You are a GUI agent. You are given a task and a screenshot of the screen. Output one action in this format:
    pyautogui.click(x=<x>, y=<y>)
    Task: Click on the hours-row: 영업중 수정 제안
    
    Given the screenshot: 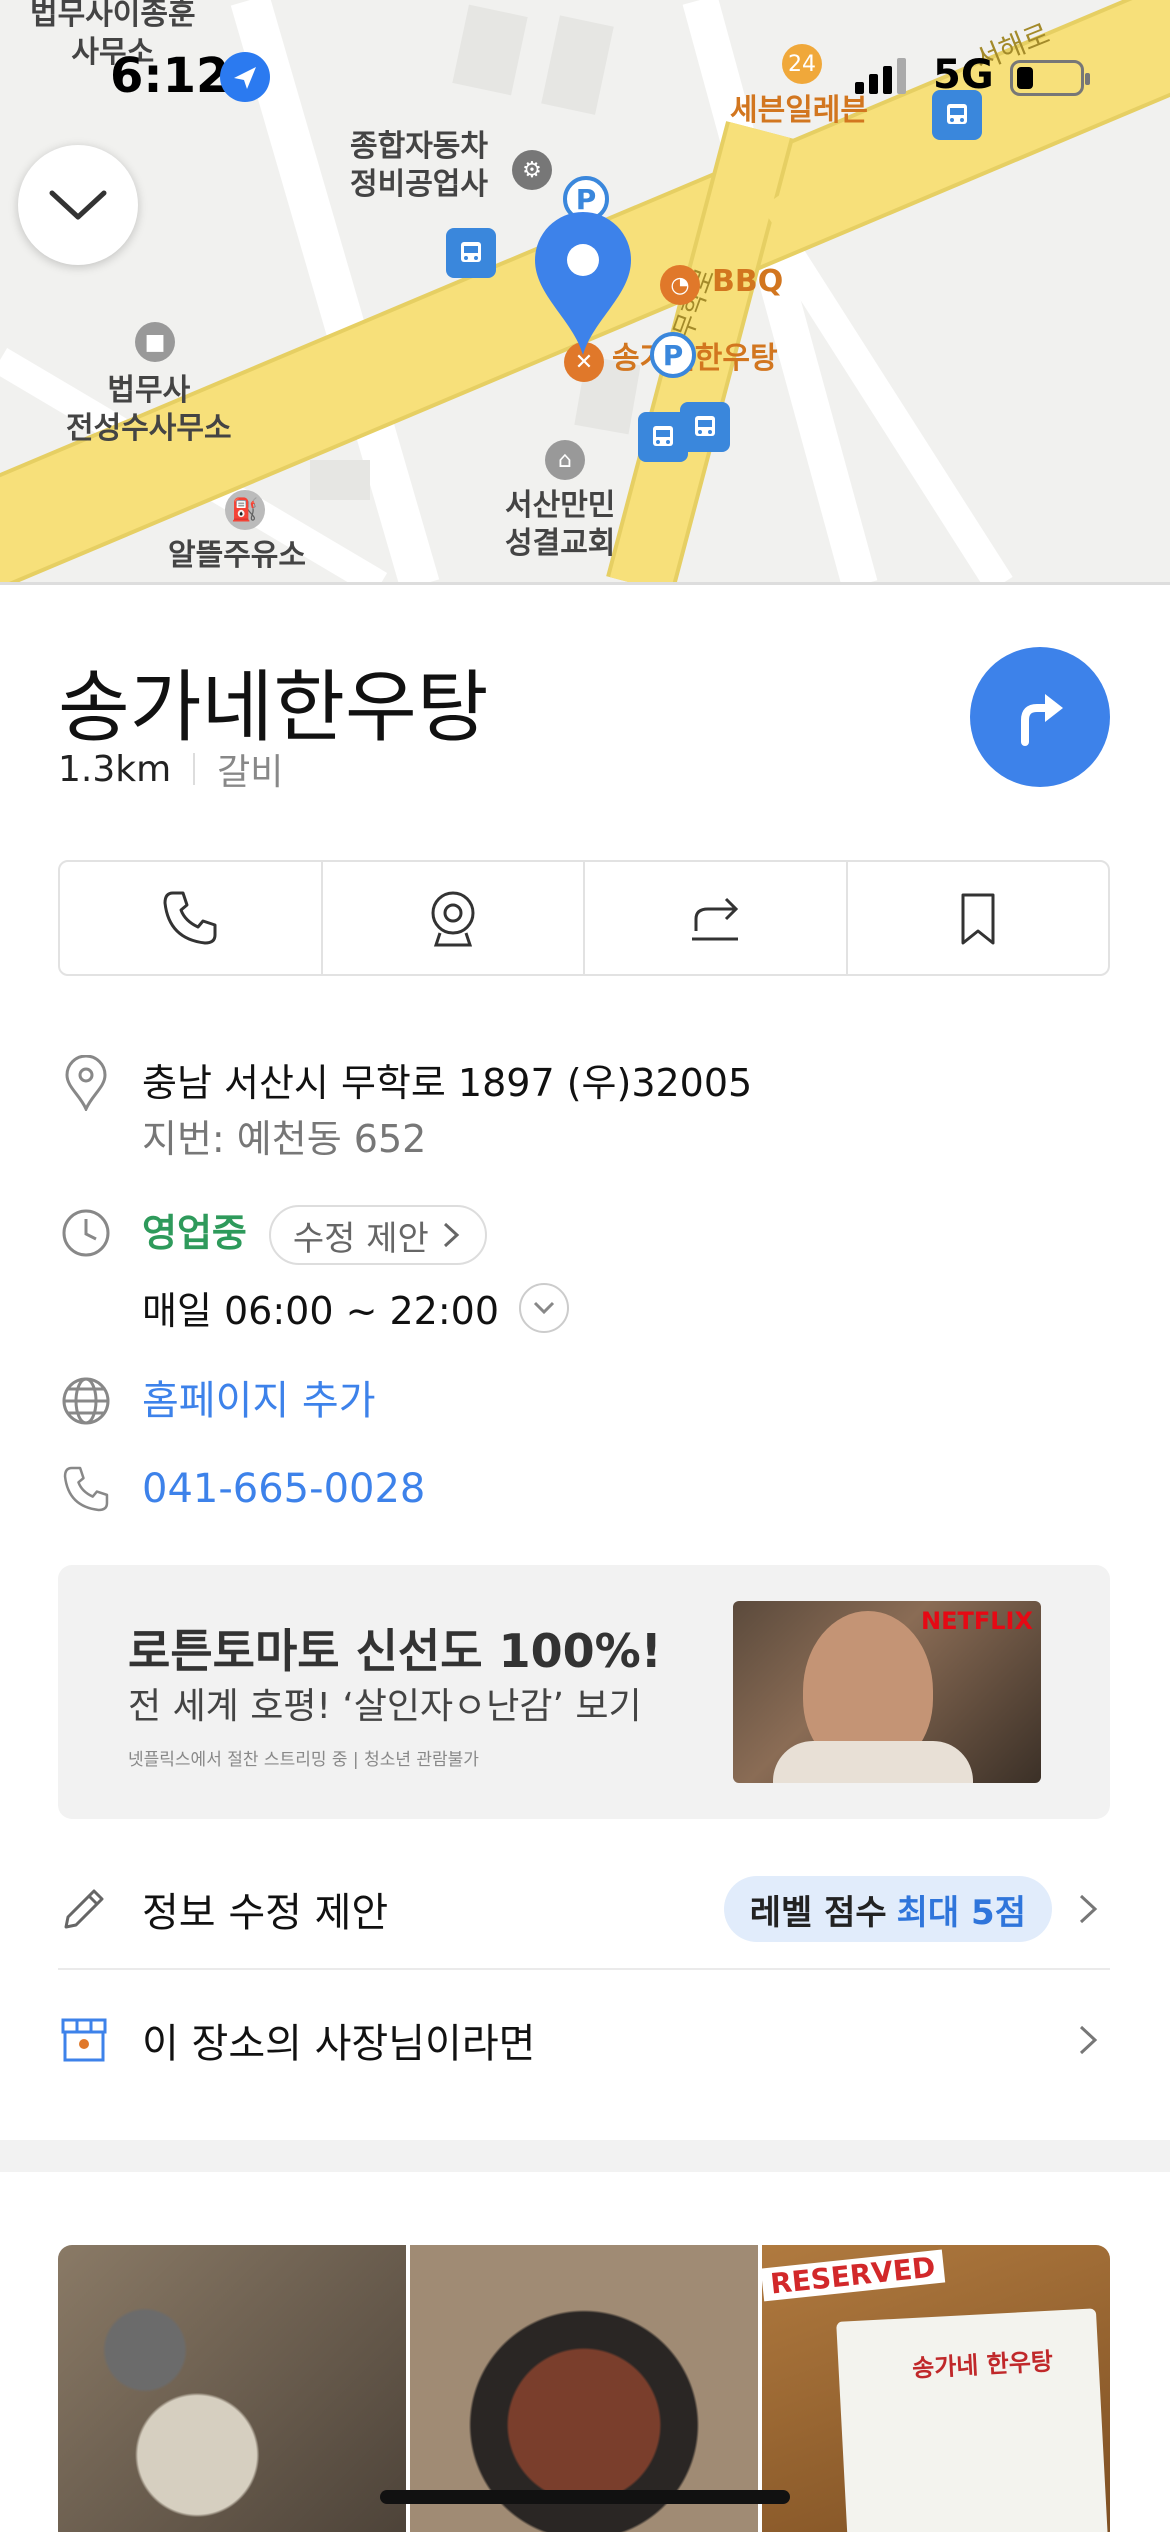 What is the action you would take?
    pyautogui.click(x=272, y=1235)
    